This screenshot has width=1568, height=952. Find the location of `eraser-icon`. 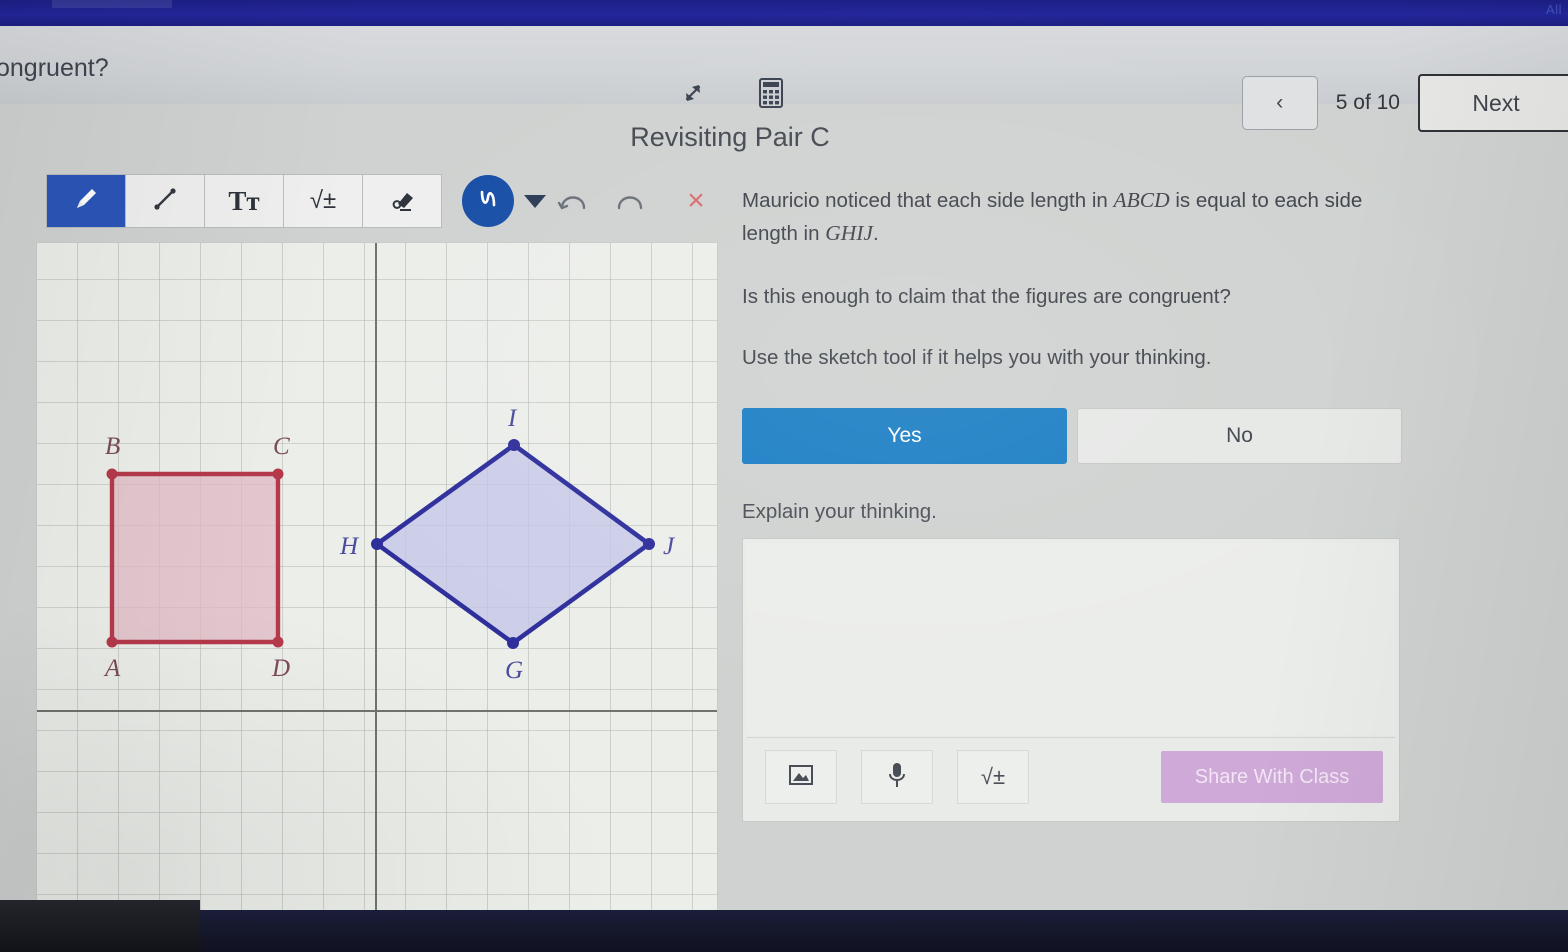

eraser-icon is located at coordinates (402, 201).